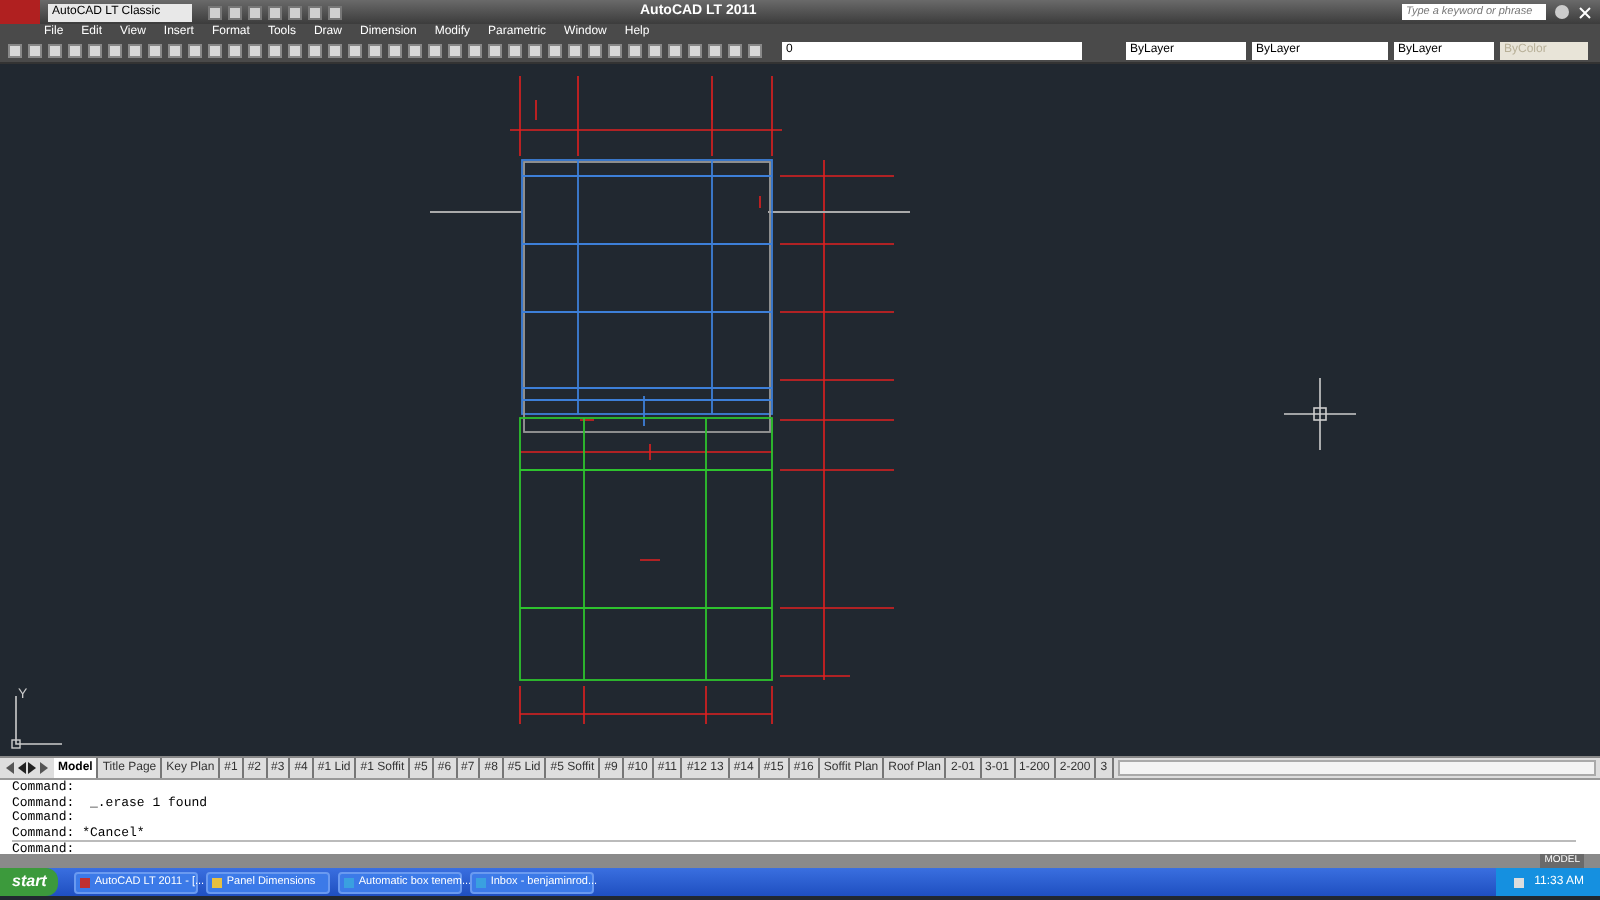 The width and height of the screenshot is (1600, 900). Describe the element at coordinates (1356, 768) in the screenshot. I see `horizontal-scrollbar` at that location.